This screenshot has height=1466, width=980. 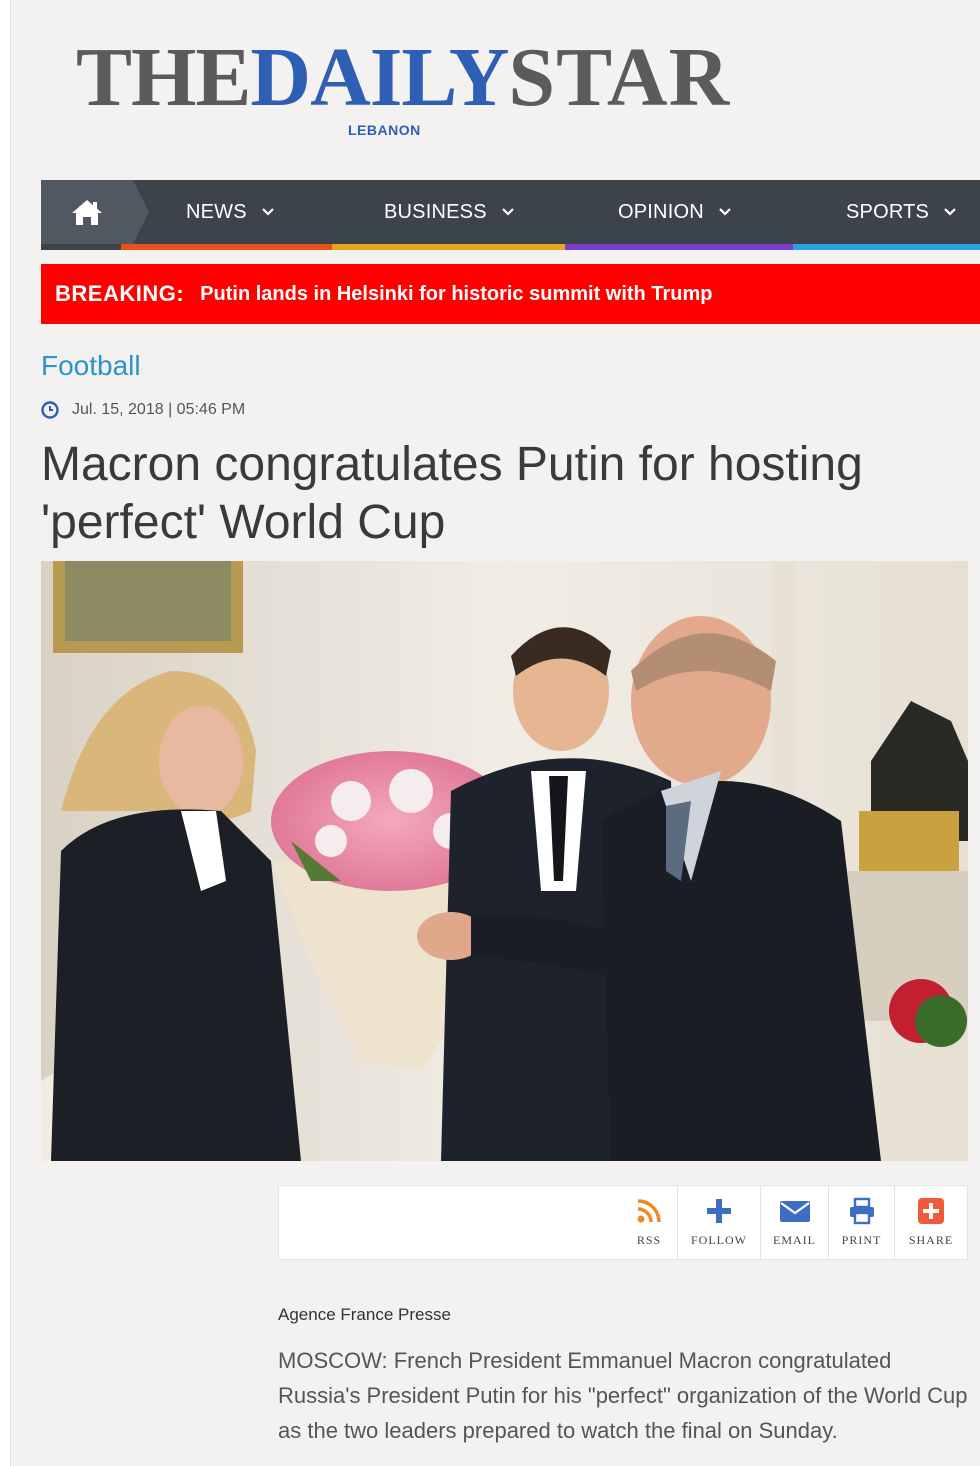 I want to click on nav-home-arrow, so click(x=141, y=212).